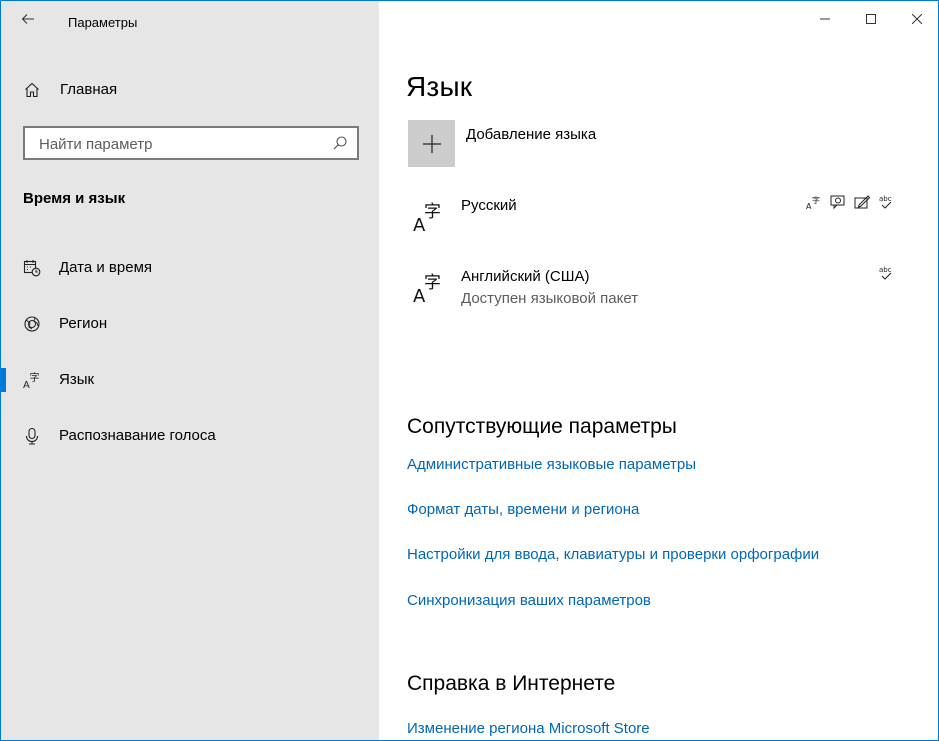 This screenshot has height=741, width=939. I want to click on sidebar-item-label: Дата и время, so click(106, 267).